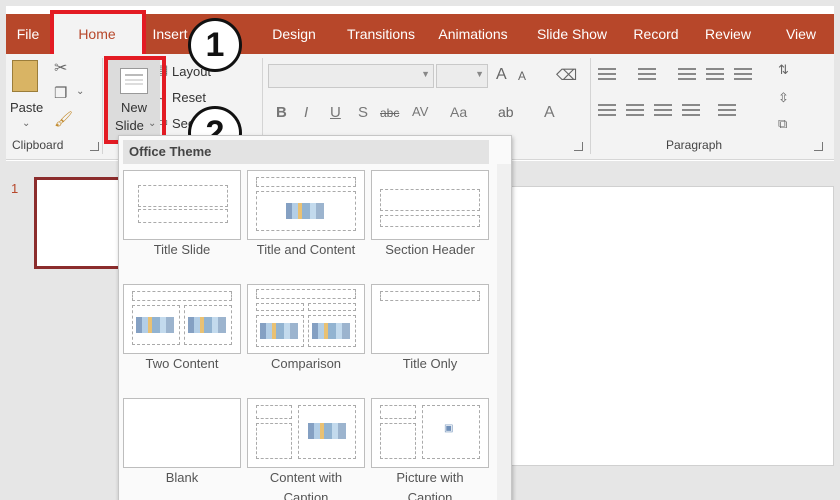 Image resolution: width=840 pixels, height=500 pixels. What do you see at coordinates (430, 477) in the screenshot?
I see `layout-label: Picture with` at bounding box center [430, 477].